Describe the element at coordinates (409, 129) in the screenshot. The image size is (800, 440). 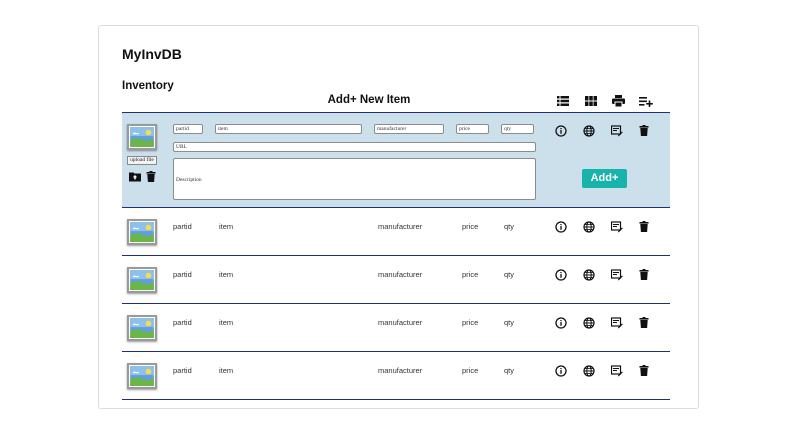
I see `manufacturer-field: manufacturer` at that location.